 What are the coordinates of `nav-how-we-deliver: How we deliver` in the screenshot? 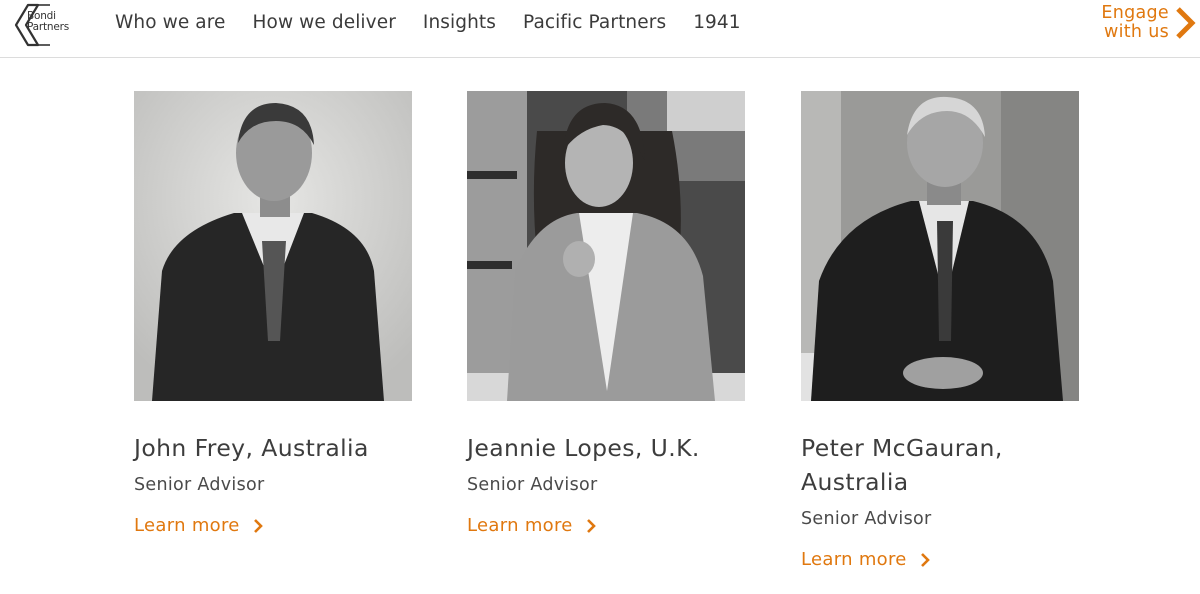 It's located at (324, 22).